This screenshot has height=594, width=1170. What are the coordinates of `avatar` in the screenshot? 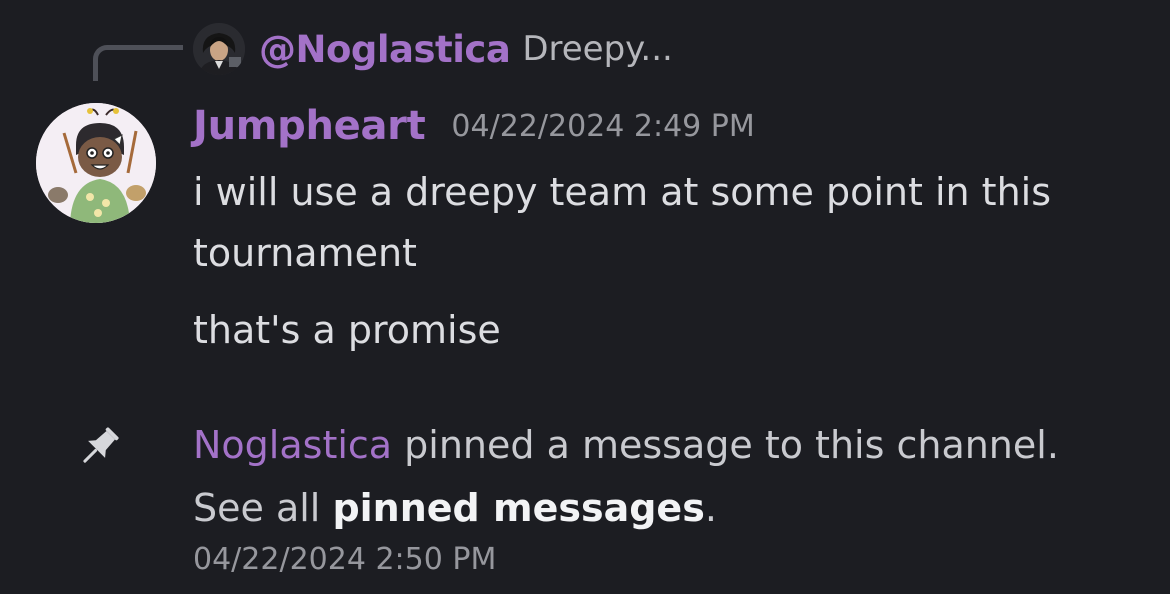 It's located at (96, 163).